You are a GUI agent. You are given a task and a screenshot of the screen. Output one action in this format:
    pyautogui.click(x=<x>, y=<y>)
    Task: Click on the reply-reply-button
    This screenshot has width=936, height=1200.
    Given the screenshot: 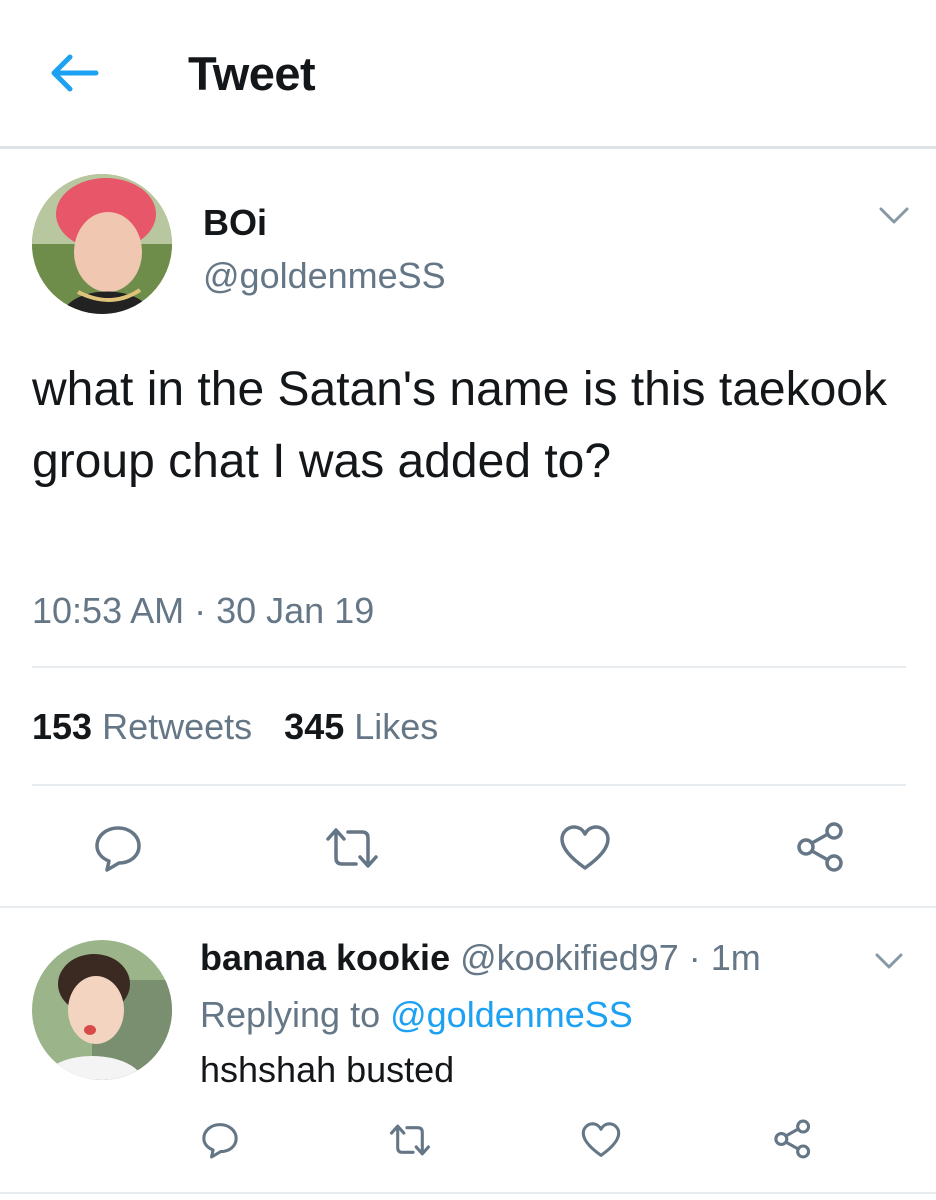 What is the action you would take?
    pyautogui.click(x=220, y=1140)
    